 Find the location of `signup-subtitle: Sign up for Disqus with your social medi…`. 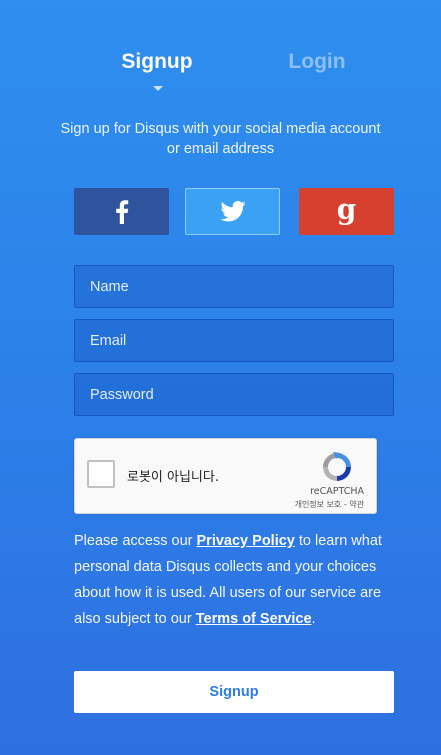

signup-subtitle: Sign up for Disqus with your social medi… is located at coordinates (220, 139).